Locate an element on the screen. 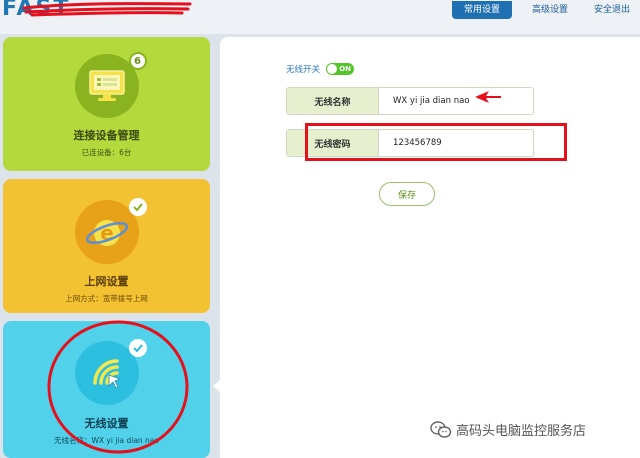 The image size is (640, 458). device-icon-circle: 6 is located at coordinates (110, 85).